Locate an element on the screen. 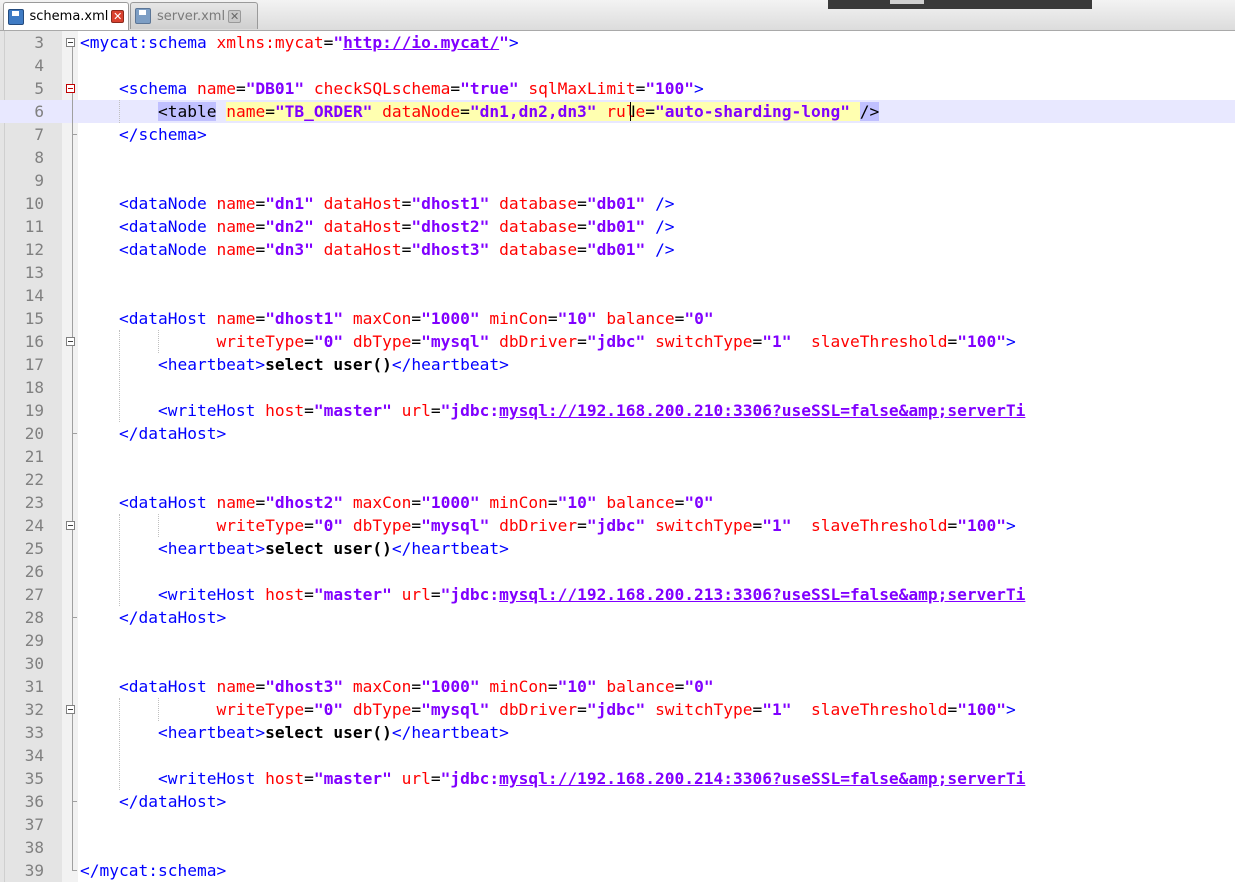  line-number: 13 is located at coordinates (34, 272).